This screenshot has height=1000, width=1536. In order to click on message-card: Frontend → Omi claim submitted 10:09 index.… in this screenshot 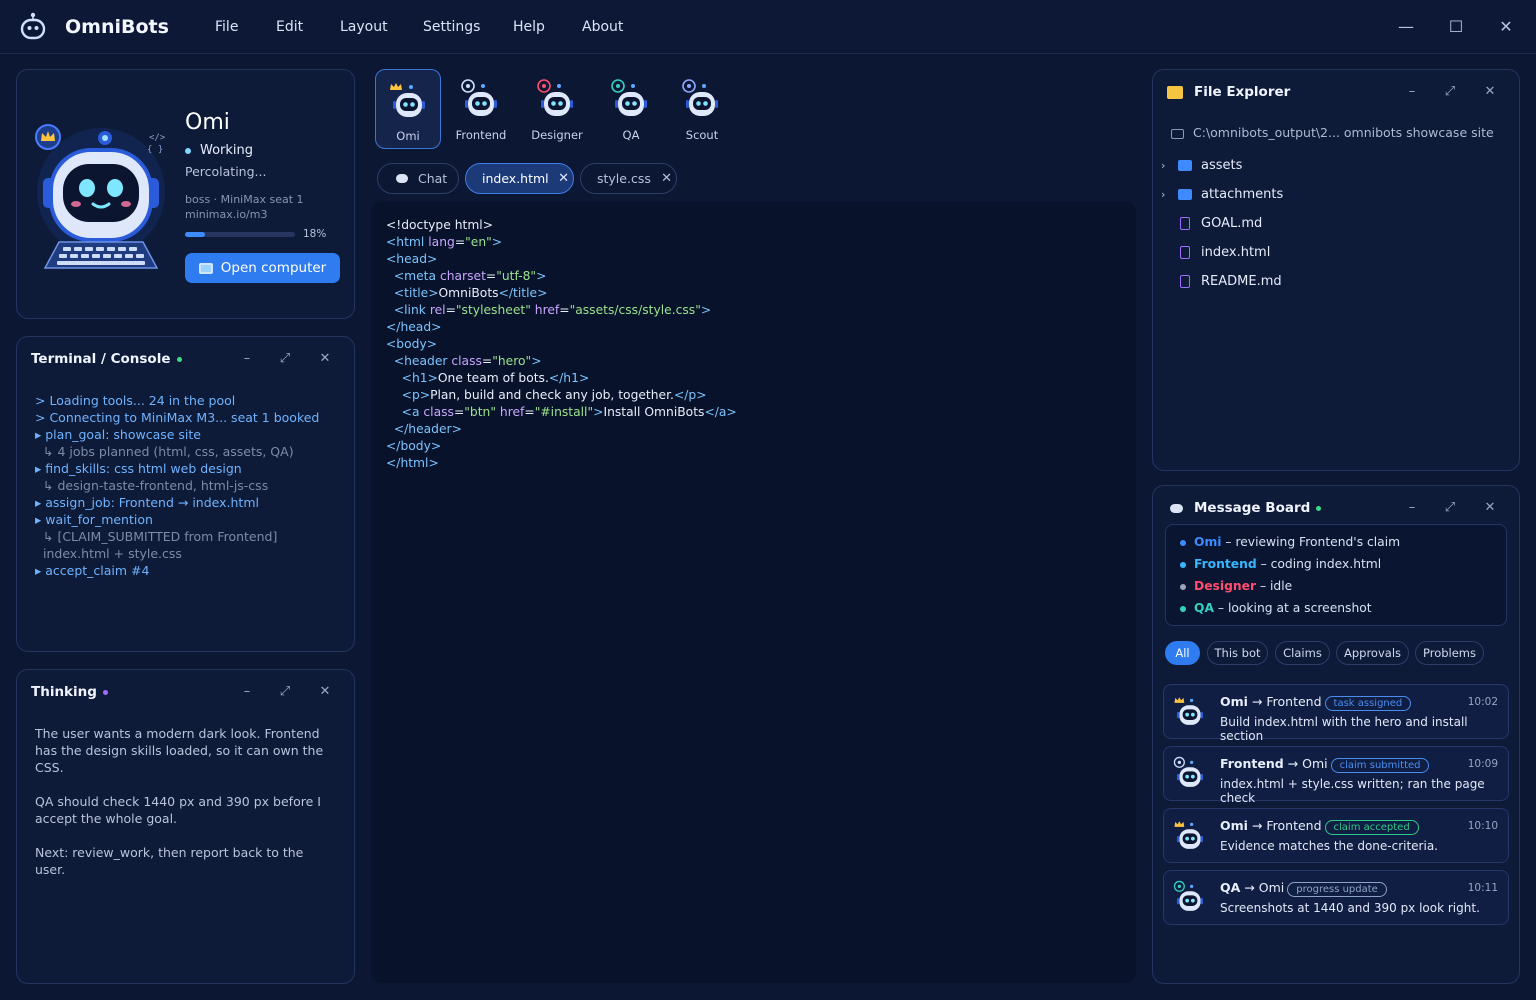, I will do `click(1336, 775)`.